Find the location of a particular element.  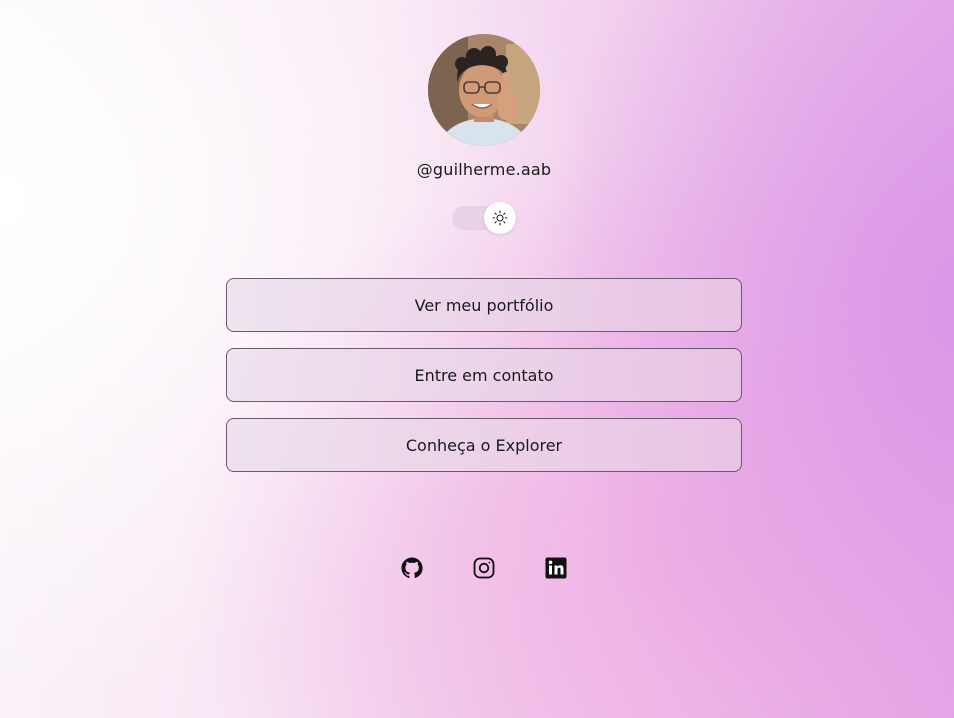

github-icon is located at coordinates (412, 568).